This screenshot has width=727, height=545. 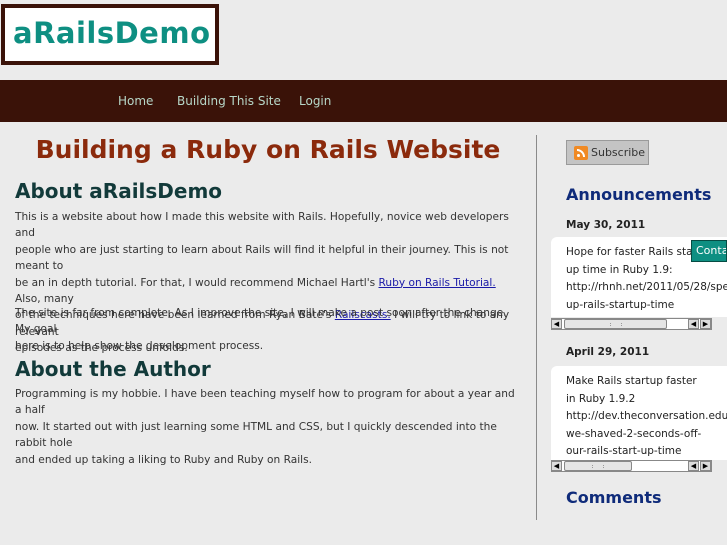 What do you see at coordinates (606, 225) in the screenshot?
I see `announcement-date: May 30, 2011` at bounding box center [606, 225].